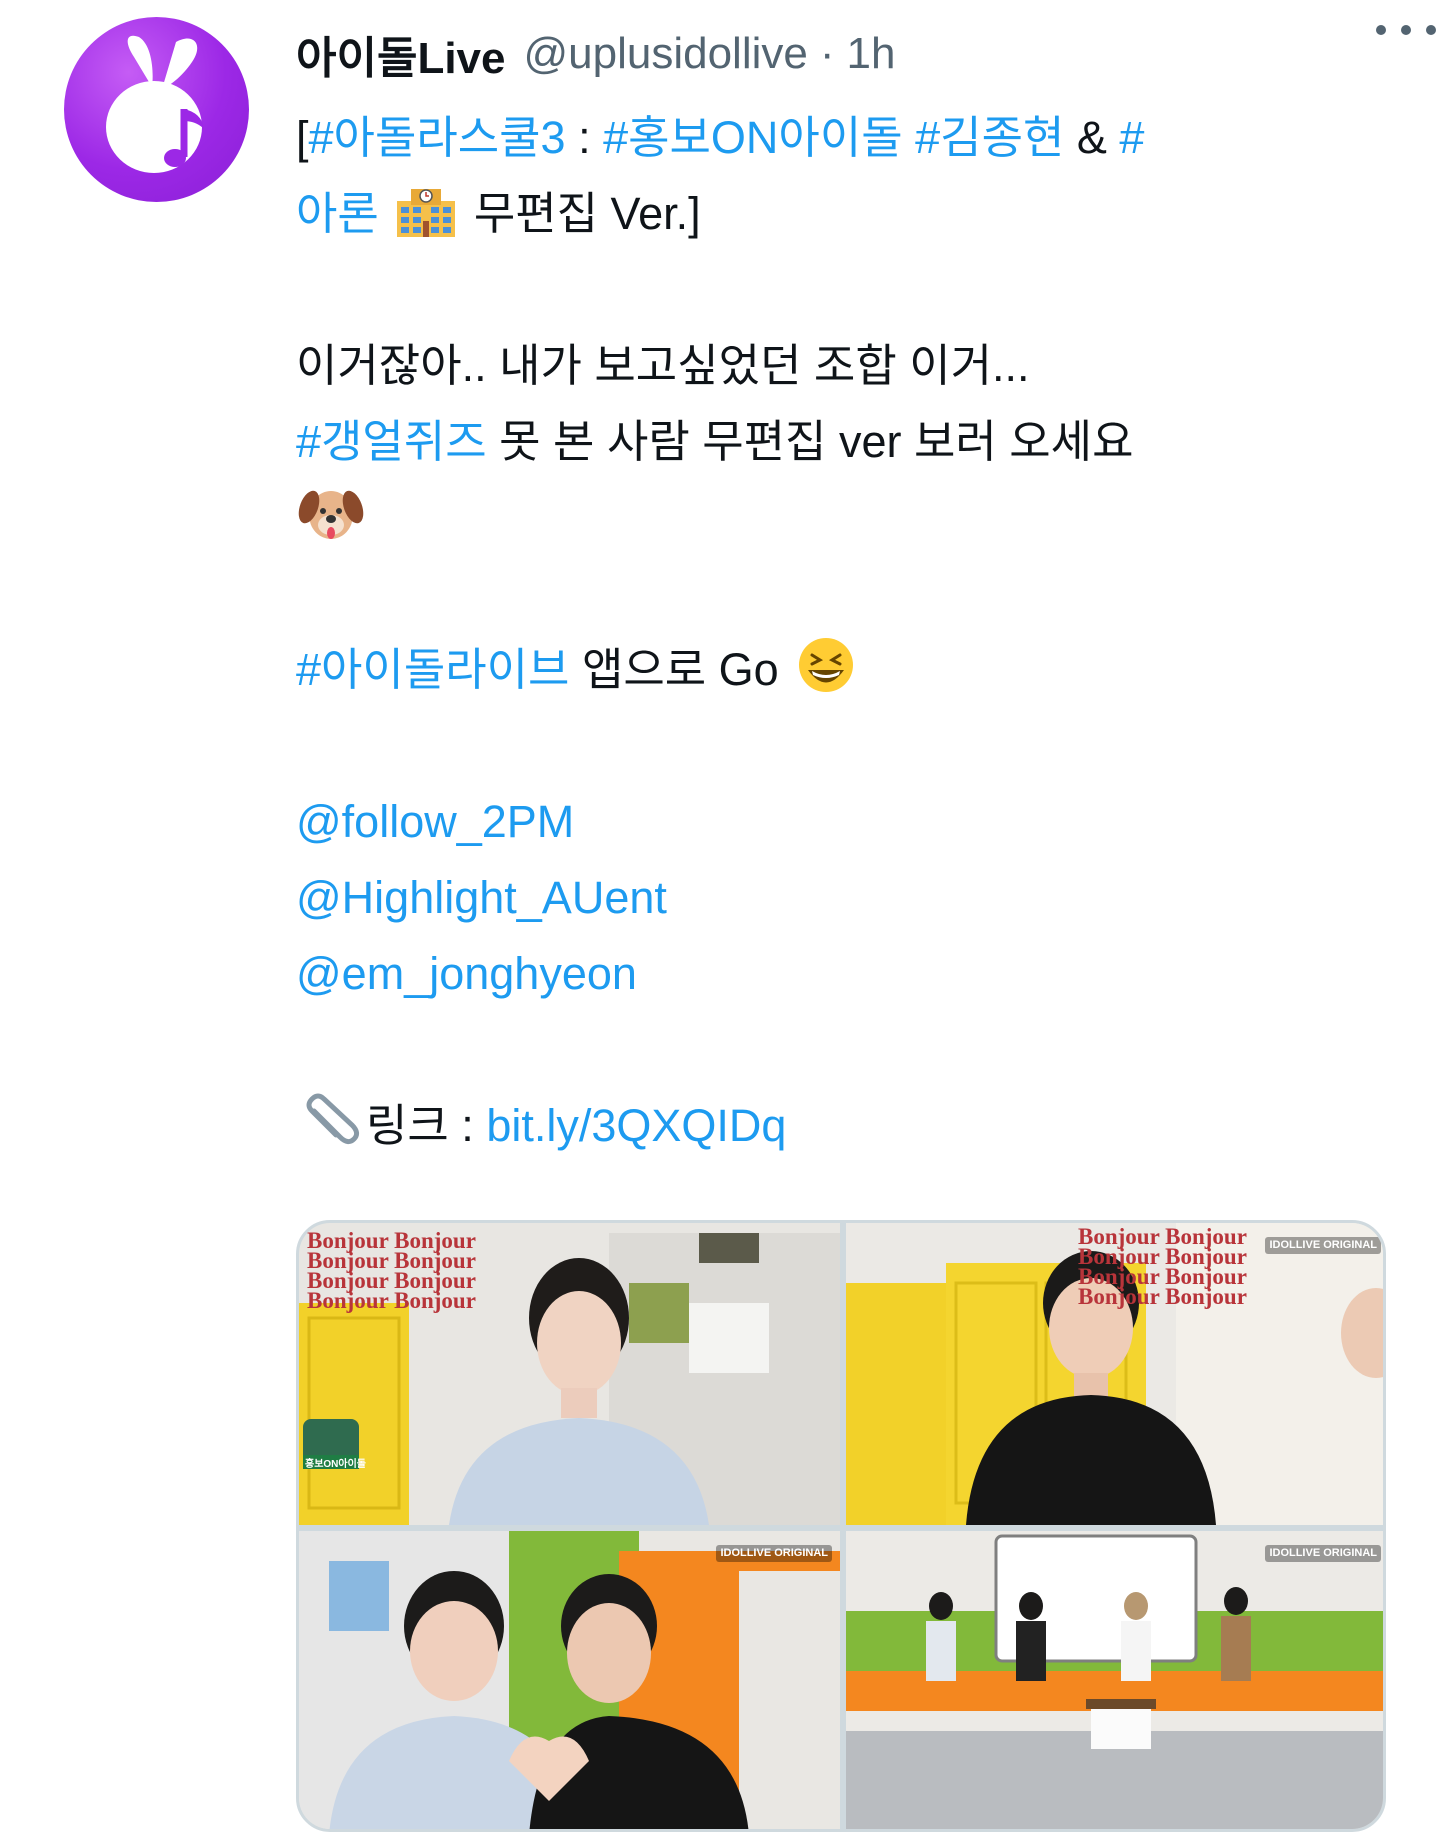 This screenshot has height=1840, width=1440. I want to click on hashtag-link: #김종현, so click(989, 137).